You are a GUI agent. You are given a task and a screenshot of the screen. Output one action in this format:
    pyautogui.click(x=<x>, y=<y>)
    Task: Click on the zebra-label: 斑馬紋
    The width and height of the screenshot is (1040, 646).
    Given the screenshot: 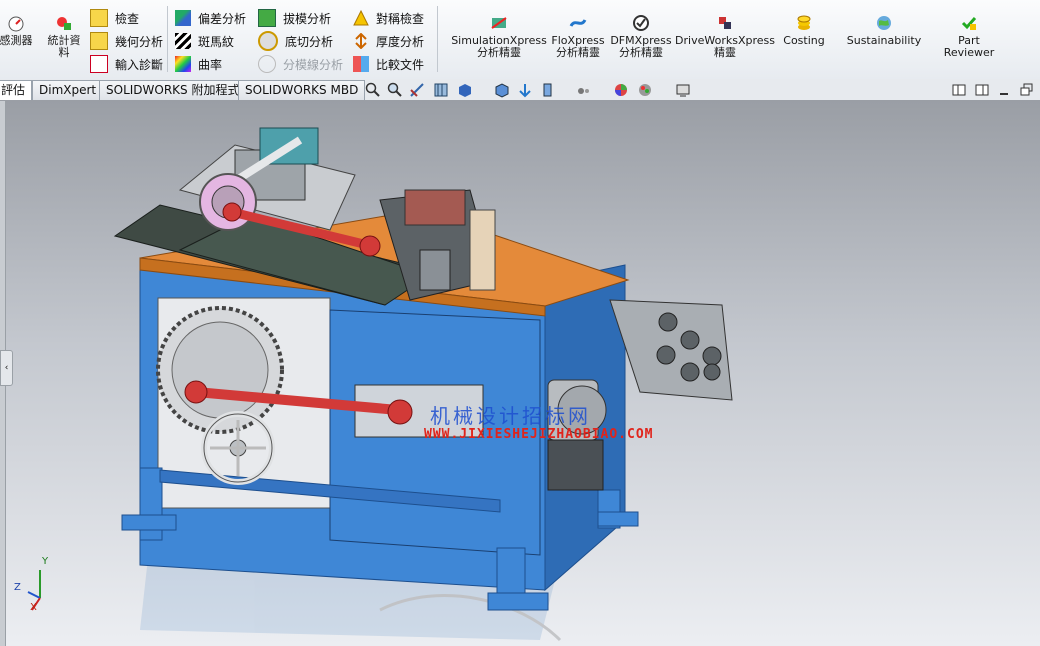 What is the action you would take?
    pyautogui.click(x=216, y=41)
    